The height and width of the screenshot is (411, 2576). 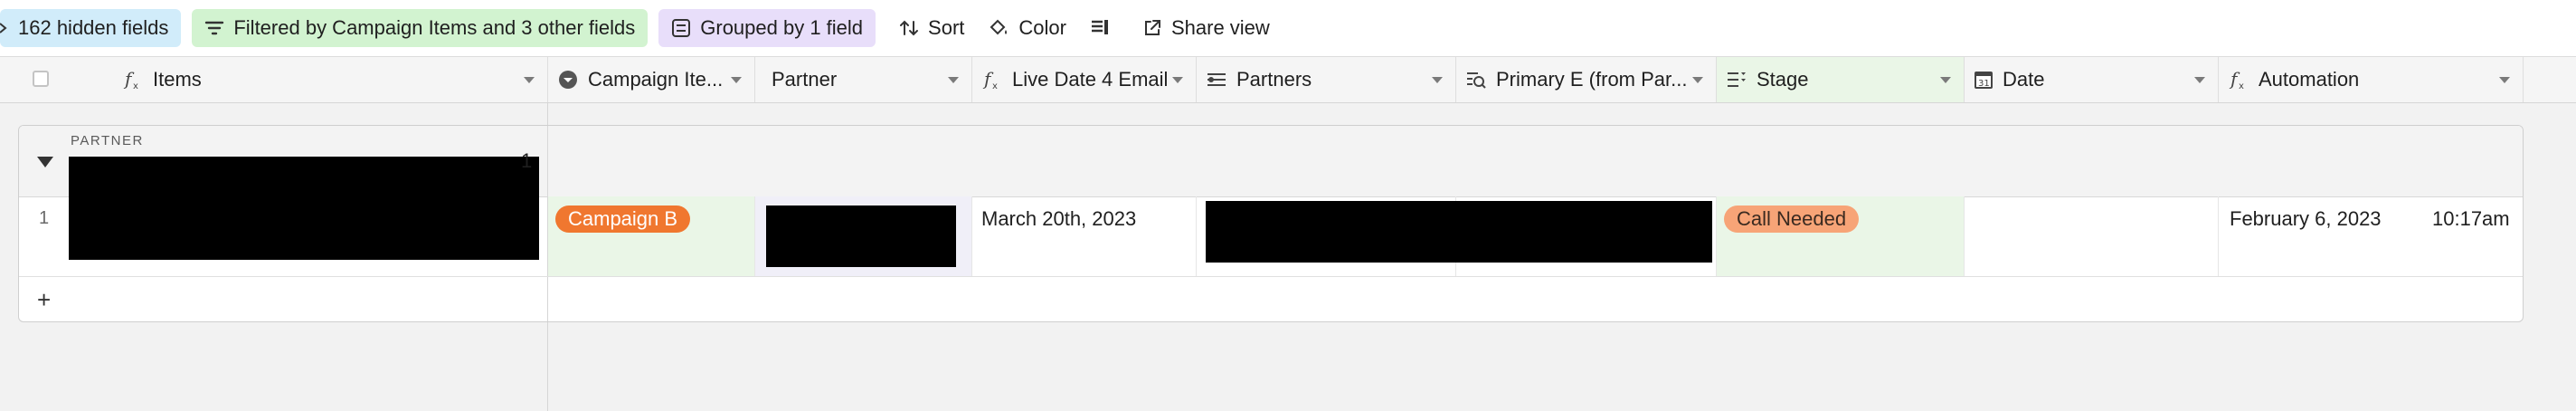 I want to click on group-label: Grouped by 1 field, so click(x=782, y=28).